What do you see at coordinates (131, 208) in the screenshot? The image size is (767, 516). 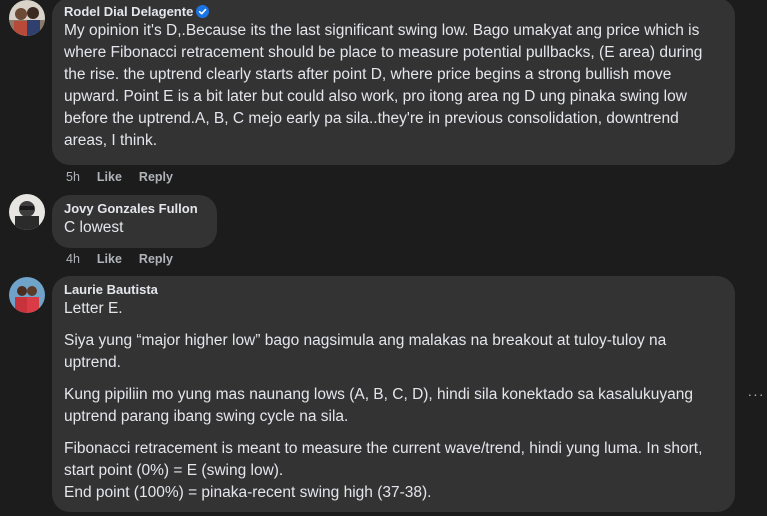 I see `author-name: Jovy Gonzales Fullon` at bounding box center [131, 208].